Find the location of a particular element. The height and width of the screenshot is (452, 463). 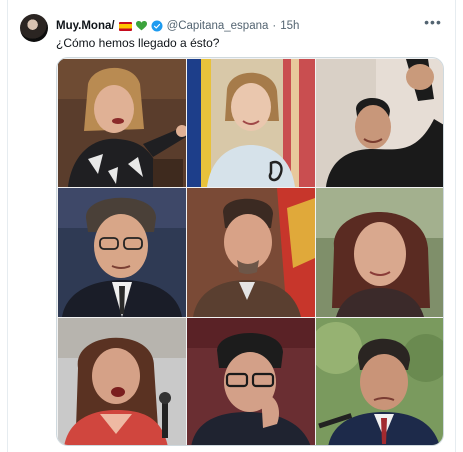

photo-woman-speaking is located at coordinates (122, 123).